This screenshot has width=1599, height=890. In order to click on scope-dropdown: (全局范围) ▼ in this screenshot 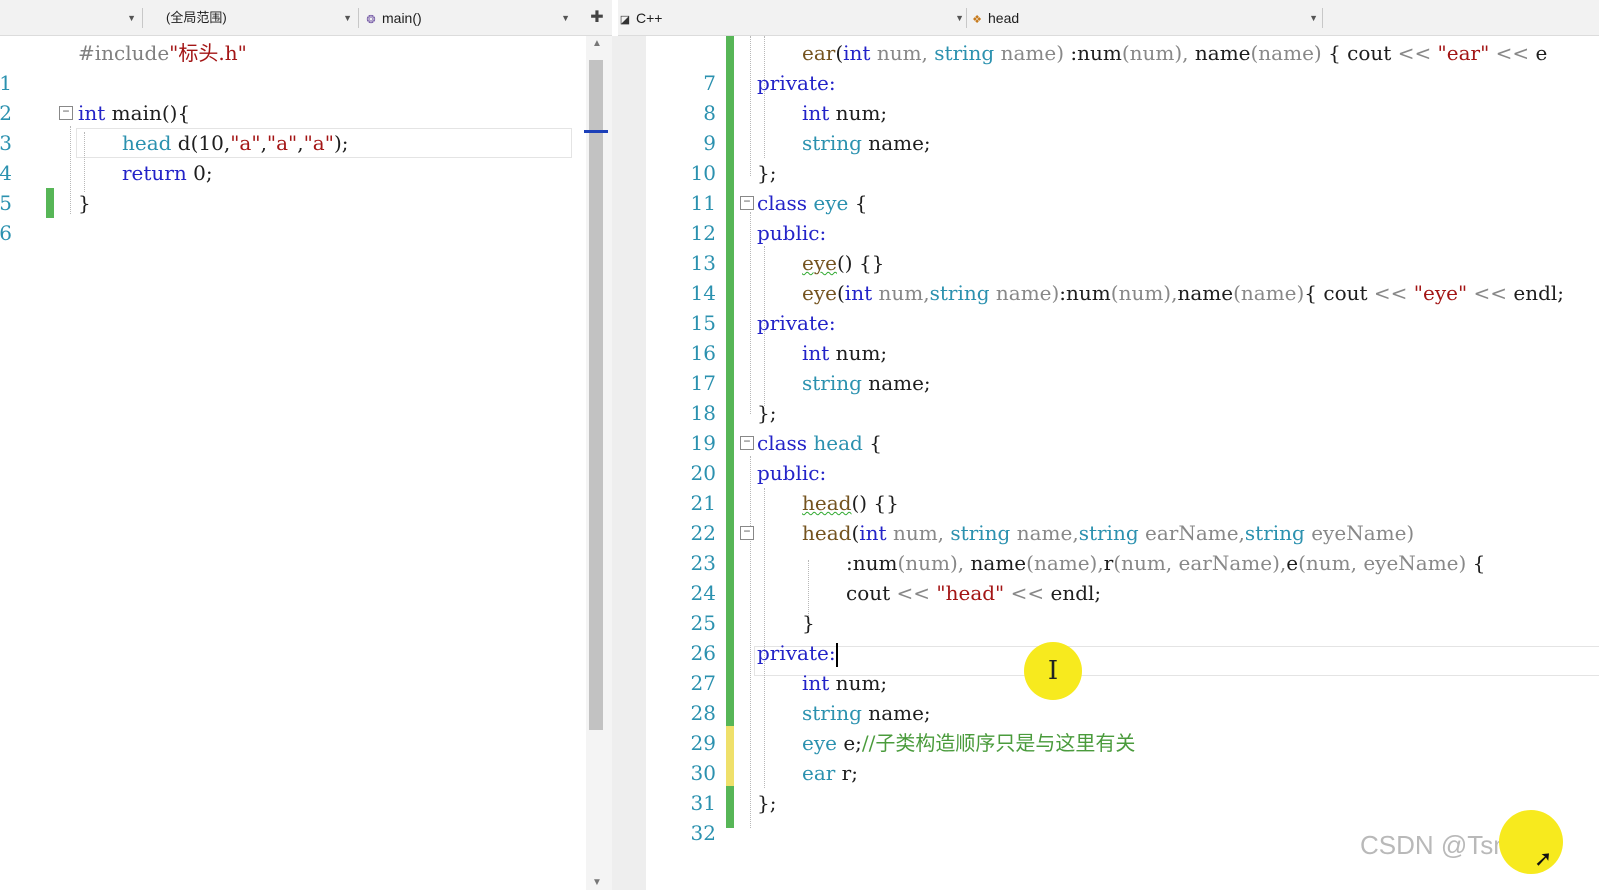, I will do `click(261, 18)`.